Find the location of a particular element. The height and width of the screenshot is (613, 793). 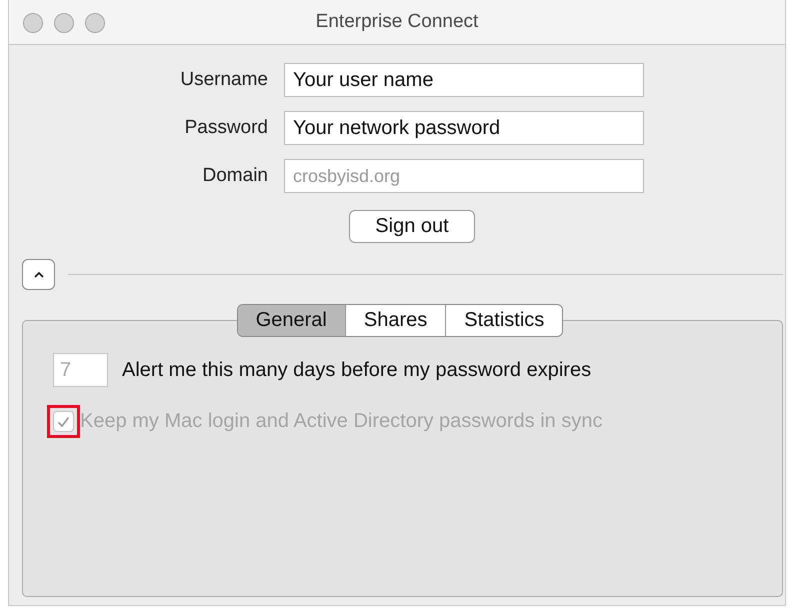

input-field: Your network password is located at coordinates (464, 128).